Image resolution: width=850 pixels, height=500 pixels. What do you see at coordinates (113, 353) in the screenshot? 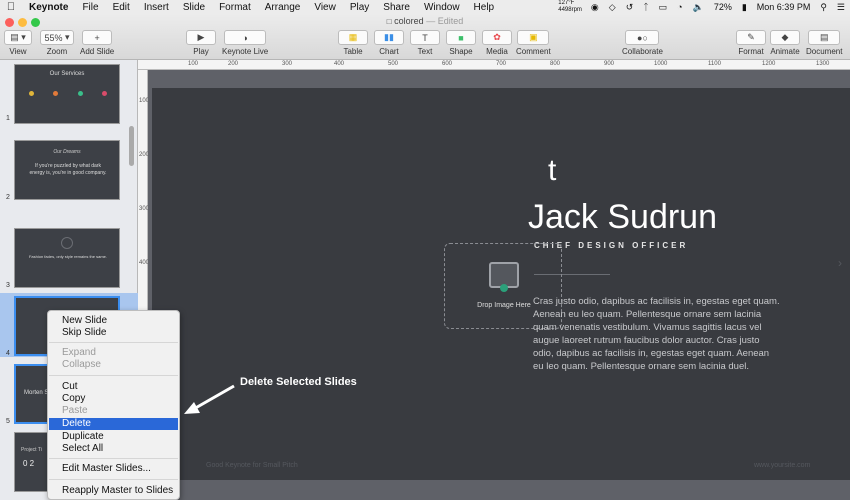
I see `menu-item-expand: Expand` at bounding box center [113, 353].